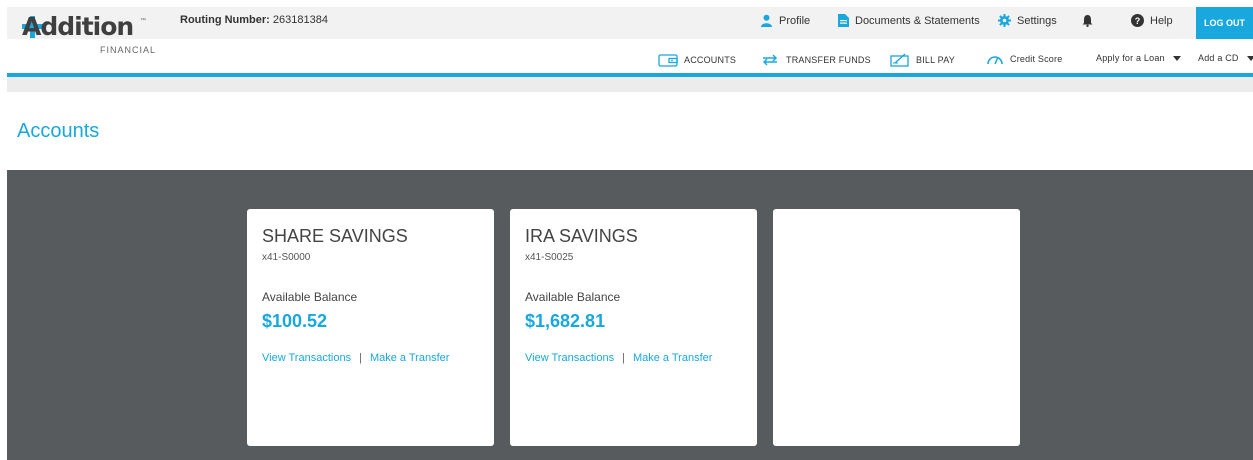 This screenshot has height=460, width=1253. What do you see at coordinates (225, 20) in the screenshot?
I see `routing-number-label: Routing Number:` at bounding box center [225, 20].